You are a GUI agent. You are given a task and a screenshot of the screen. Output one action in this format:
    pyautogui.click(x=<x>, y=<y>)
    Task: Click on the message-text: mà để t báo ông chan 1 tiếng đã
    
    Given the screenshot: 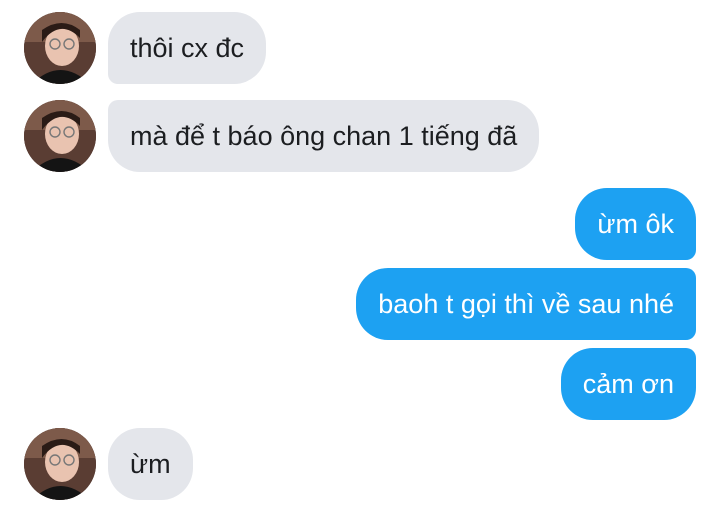 What is the action you would take?
    pyautogui.click(x=324, y=136)
    